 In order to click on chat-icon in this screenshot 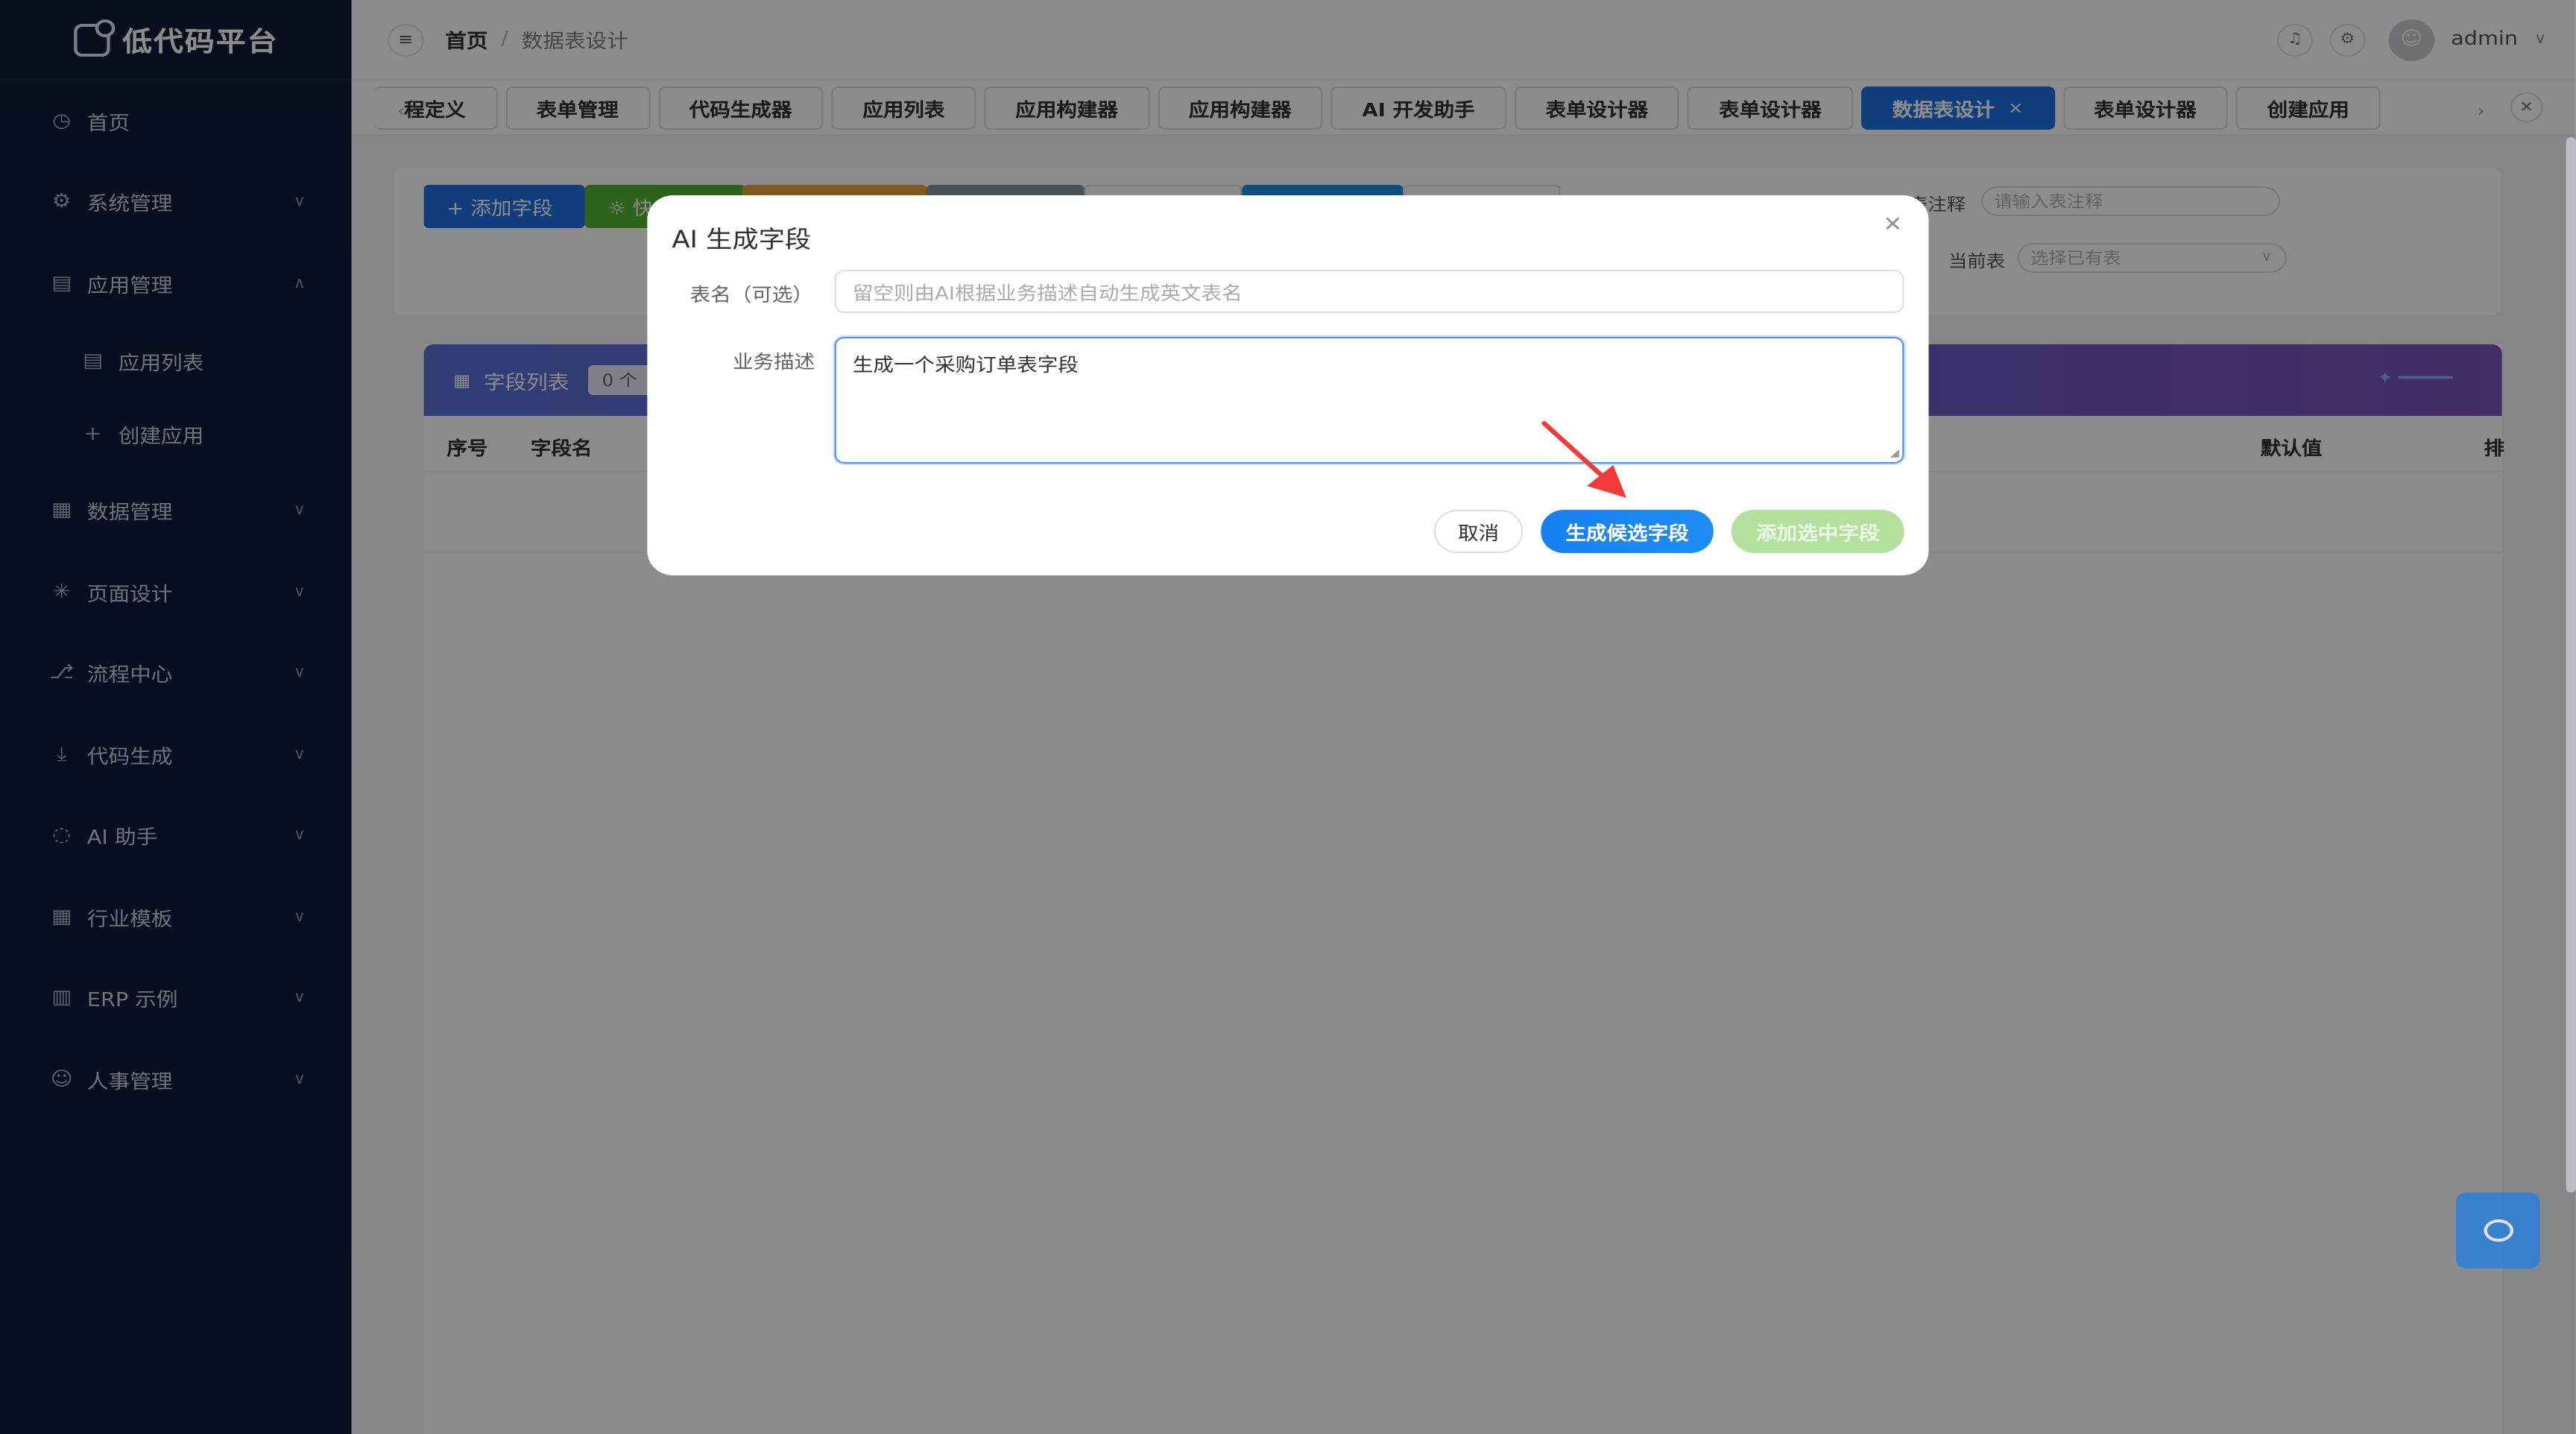, I will do `click(2498, 1230)`.